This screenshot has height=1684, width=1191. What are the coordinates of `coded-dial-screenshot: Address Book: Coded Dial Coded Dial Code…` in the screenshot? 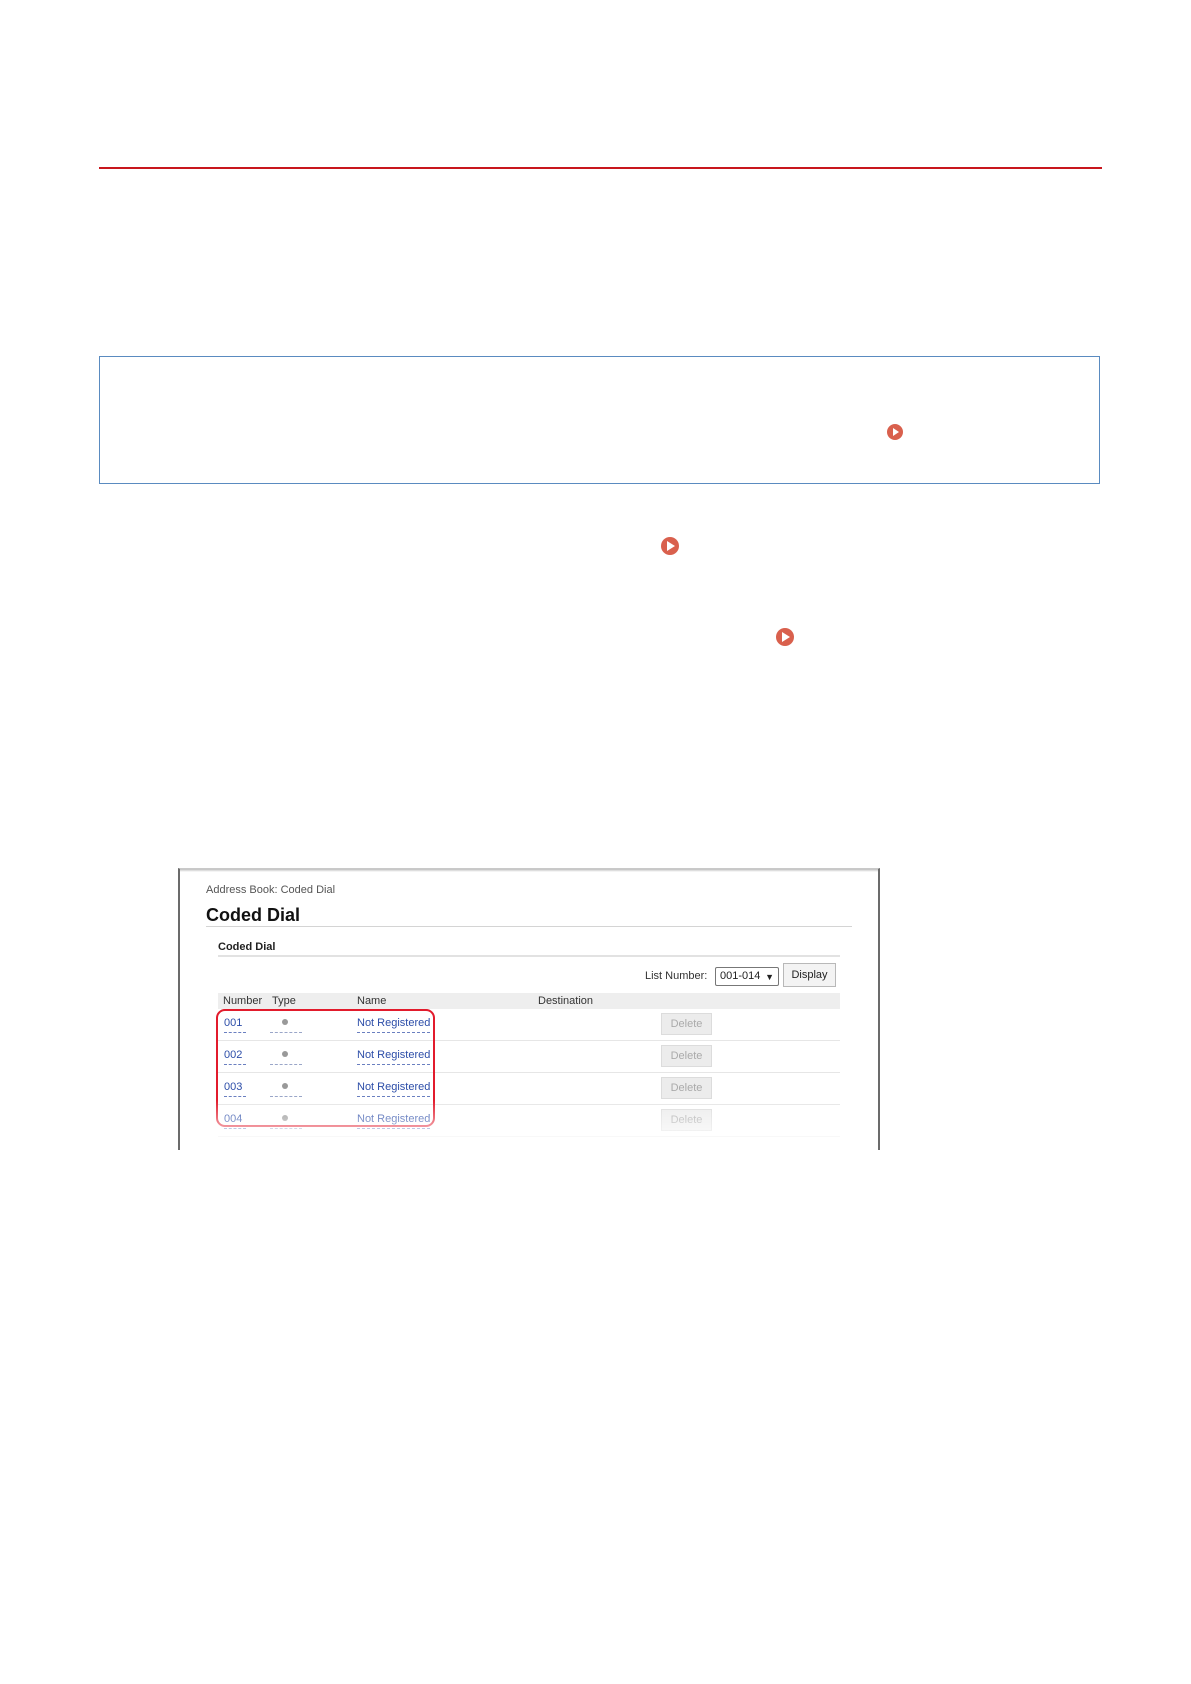 It's located at (529, 1009).